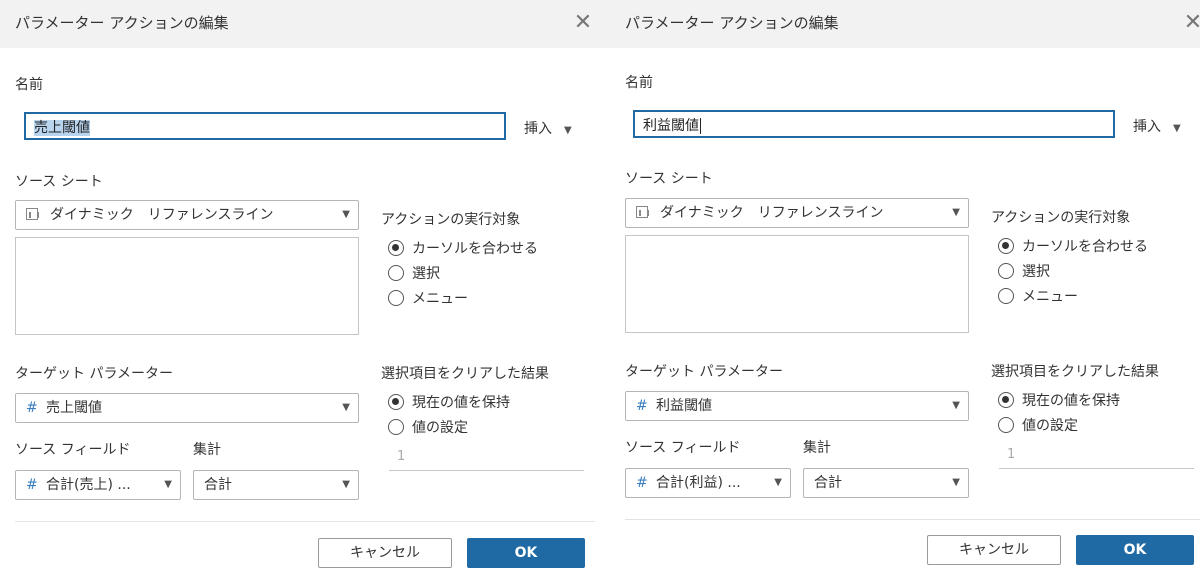 The width and height of the screenshot is (1200, 582). I want to click on target-parameter-dropdown: # 売上閾値 ▼, so click(187, 408).